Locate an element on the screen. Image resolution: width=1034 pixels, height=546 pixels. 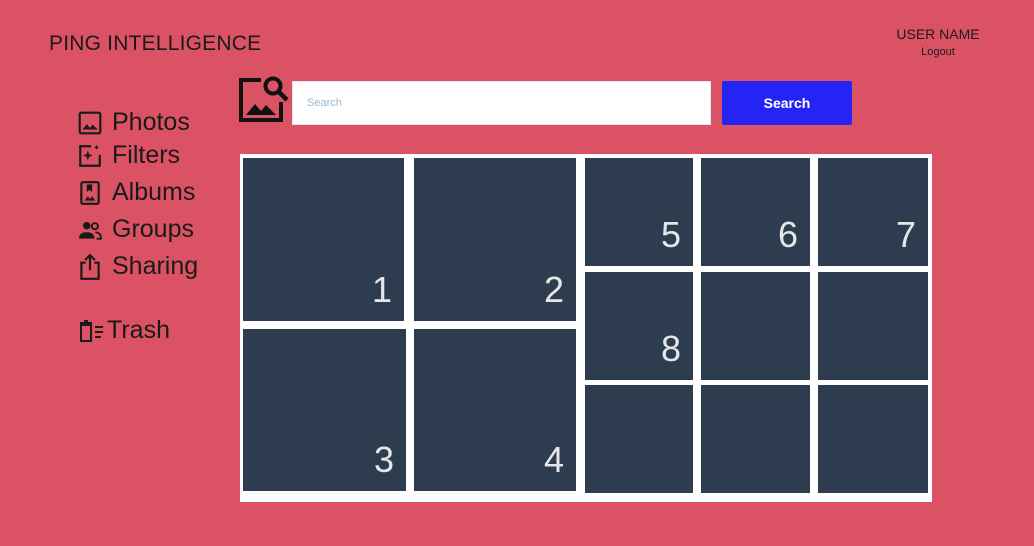
tile-number: 3 is located at coordinates (383, 459).